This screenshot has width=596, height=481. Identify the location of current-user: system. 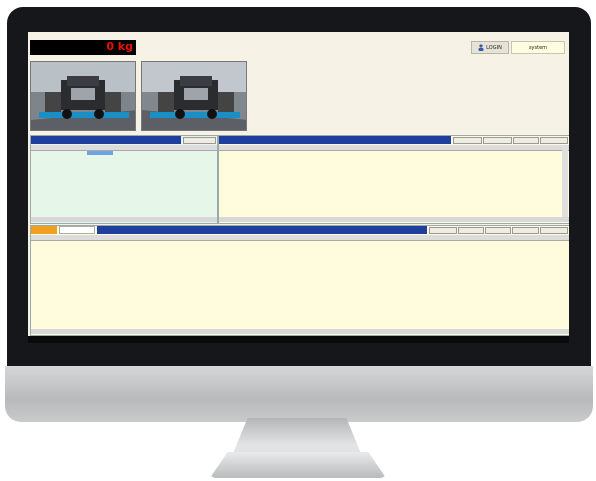
(538, 47).